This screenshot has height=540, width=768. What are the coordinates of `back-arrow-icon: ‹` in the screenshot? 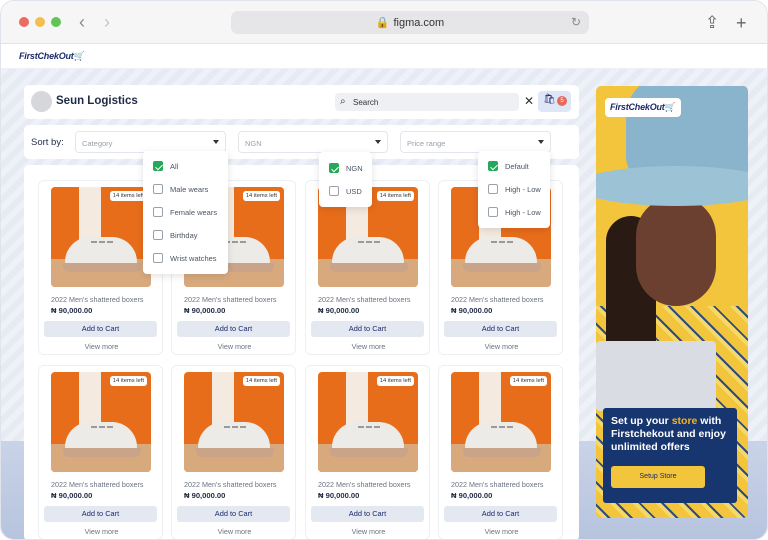 It's located at (82, 22).